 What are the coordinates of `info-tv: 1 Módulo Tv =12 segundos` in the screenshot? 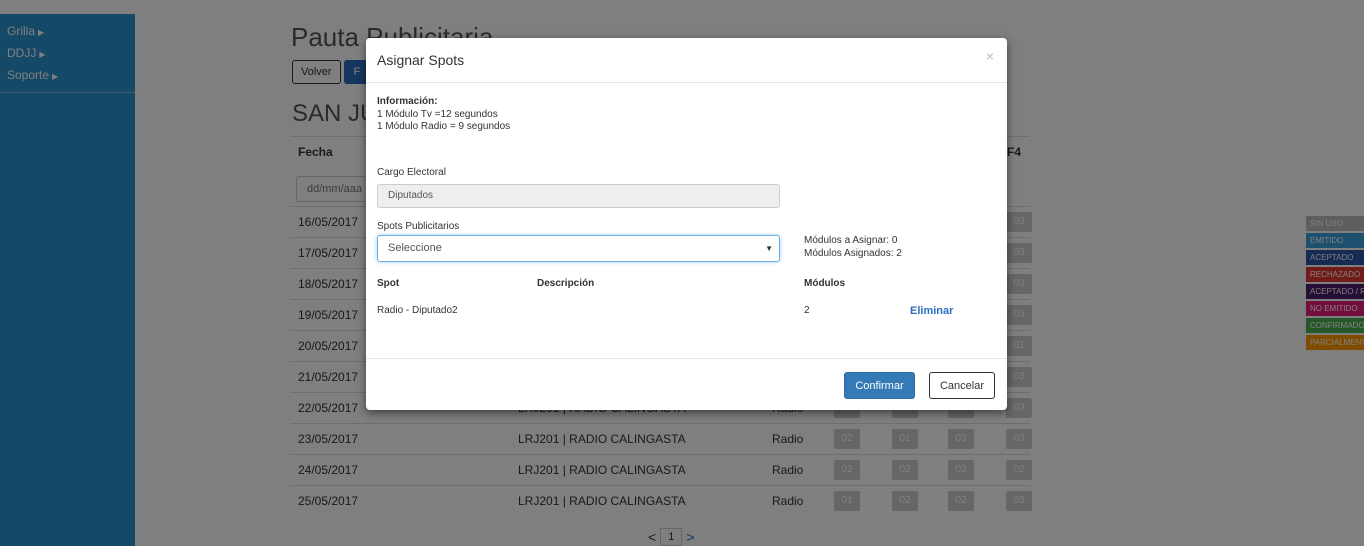 It's located at (437, 114).